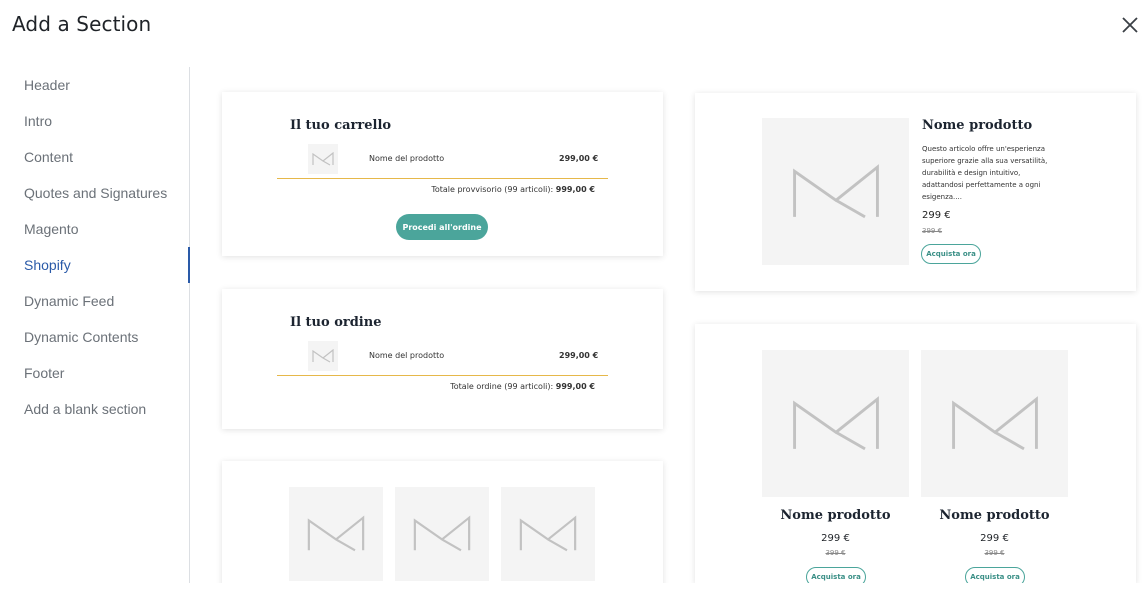 This screenshot has width=1144, height=592. I want to click on sidebar-item-label: Footer, so click(44, 373).